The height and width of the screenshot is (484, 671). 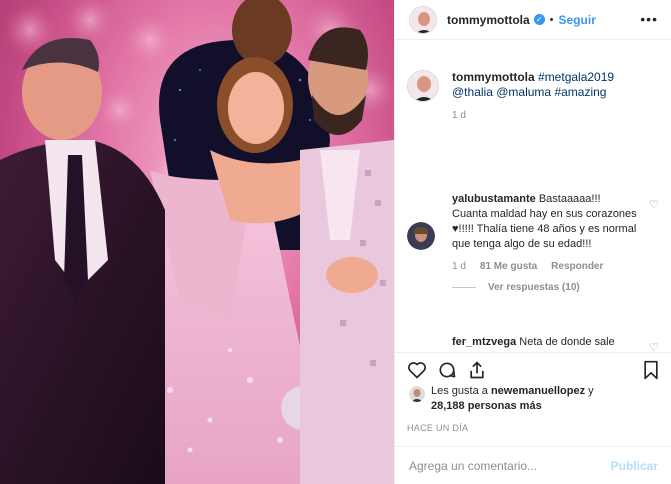 I want to click on comment-time: 1 d, so click(x=459, y=266).